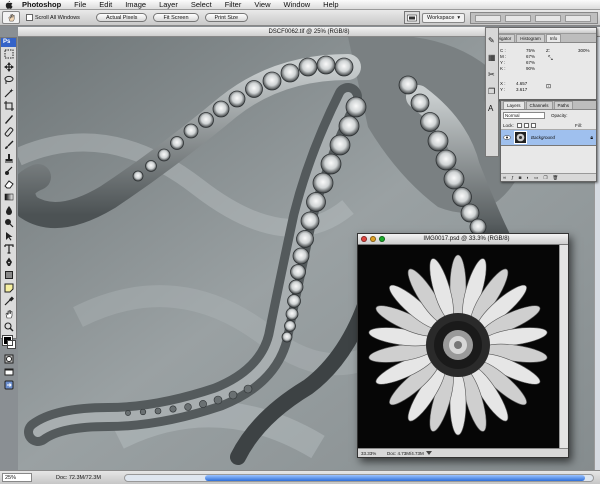  I want to click on flower-window-titlebar: IMG0017.psd @ 33.3% (RGB/8), so click(463, 239).